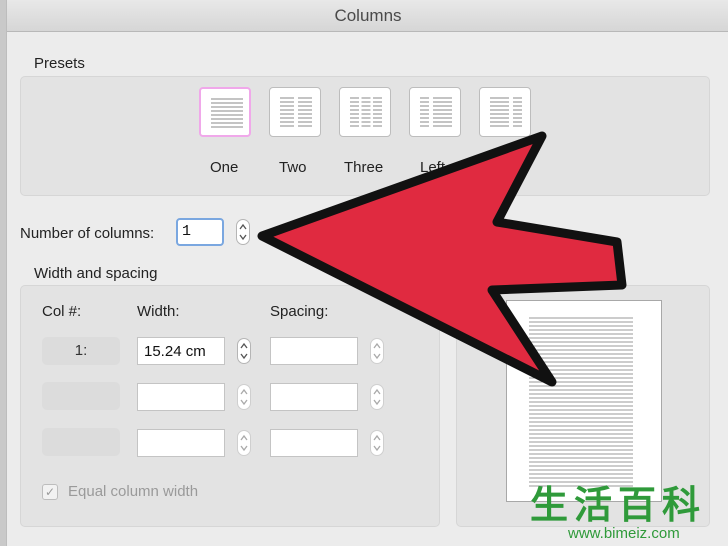 This screenshot has width=728, height=546. I want to click on watermark: 生活百科 www.bimeiz.com, so click(626, 514).